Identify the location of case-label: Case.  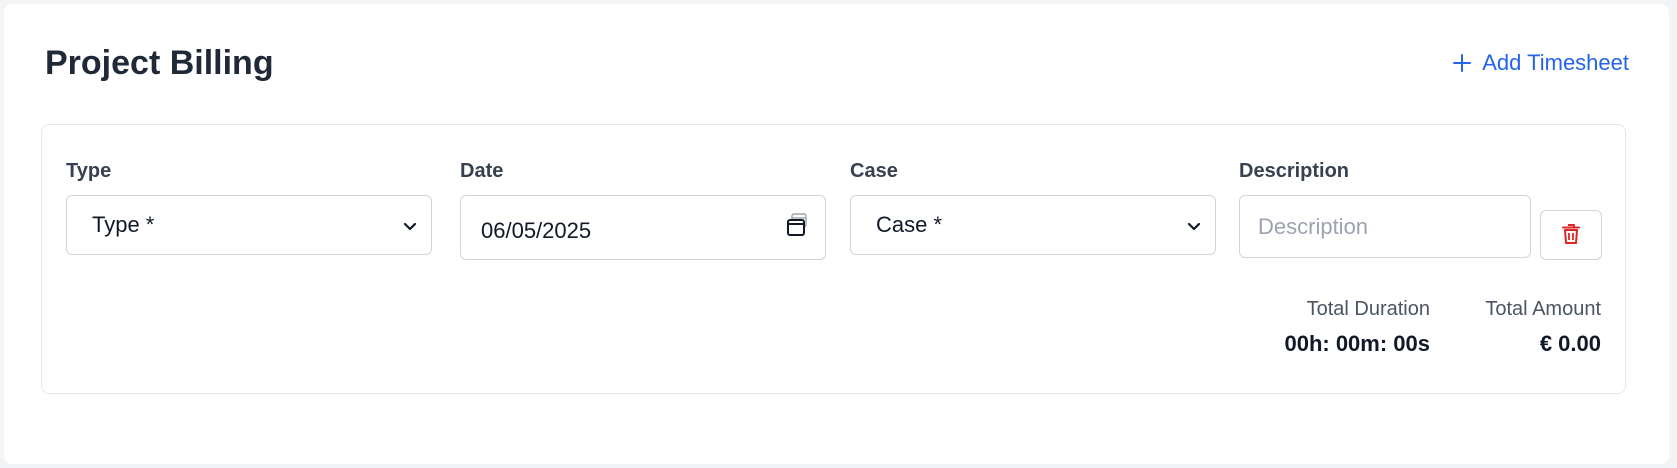
(874, 171).